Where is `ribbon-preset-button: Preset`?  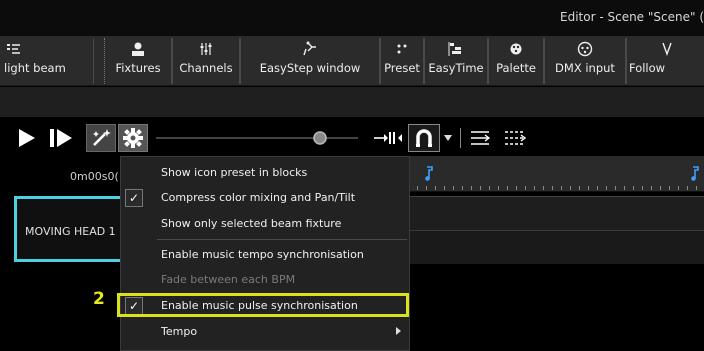
ribbon-preset-button: Preset is located at coordinates (402, 61).